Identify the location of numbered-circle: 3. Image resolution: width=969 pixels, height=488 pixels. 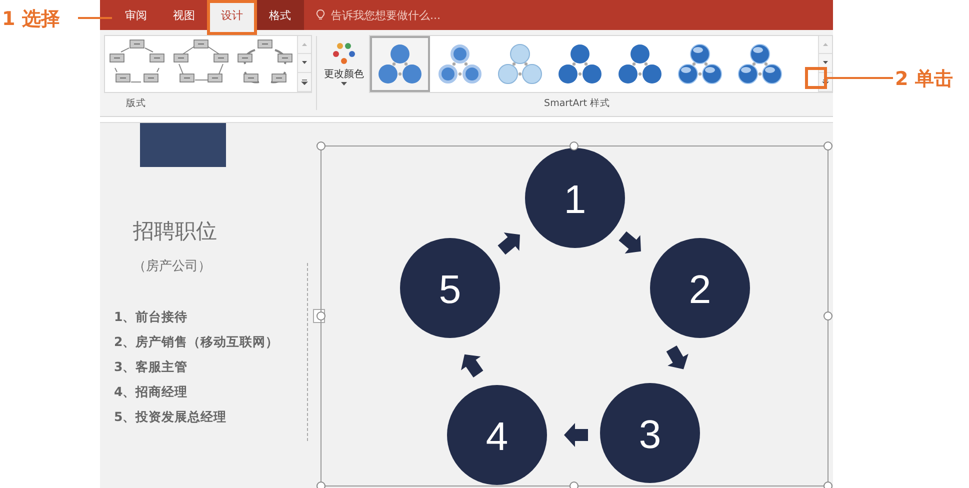
(650, 433).